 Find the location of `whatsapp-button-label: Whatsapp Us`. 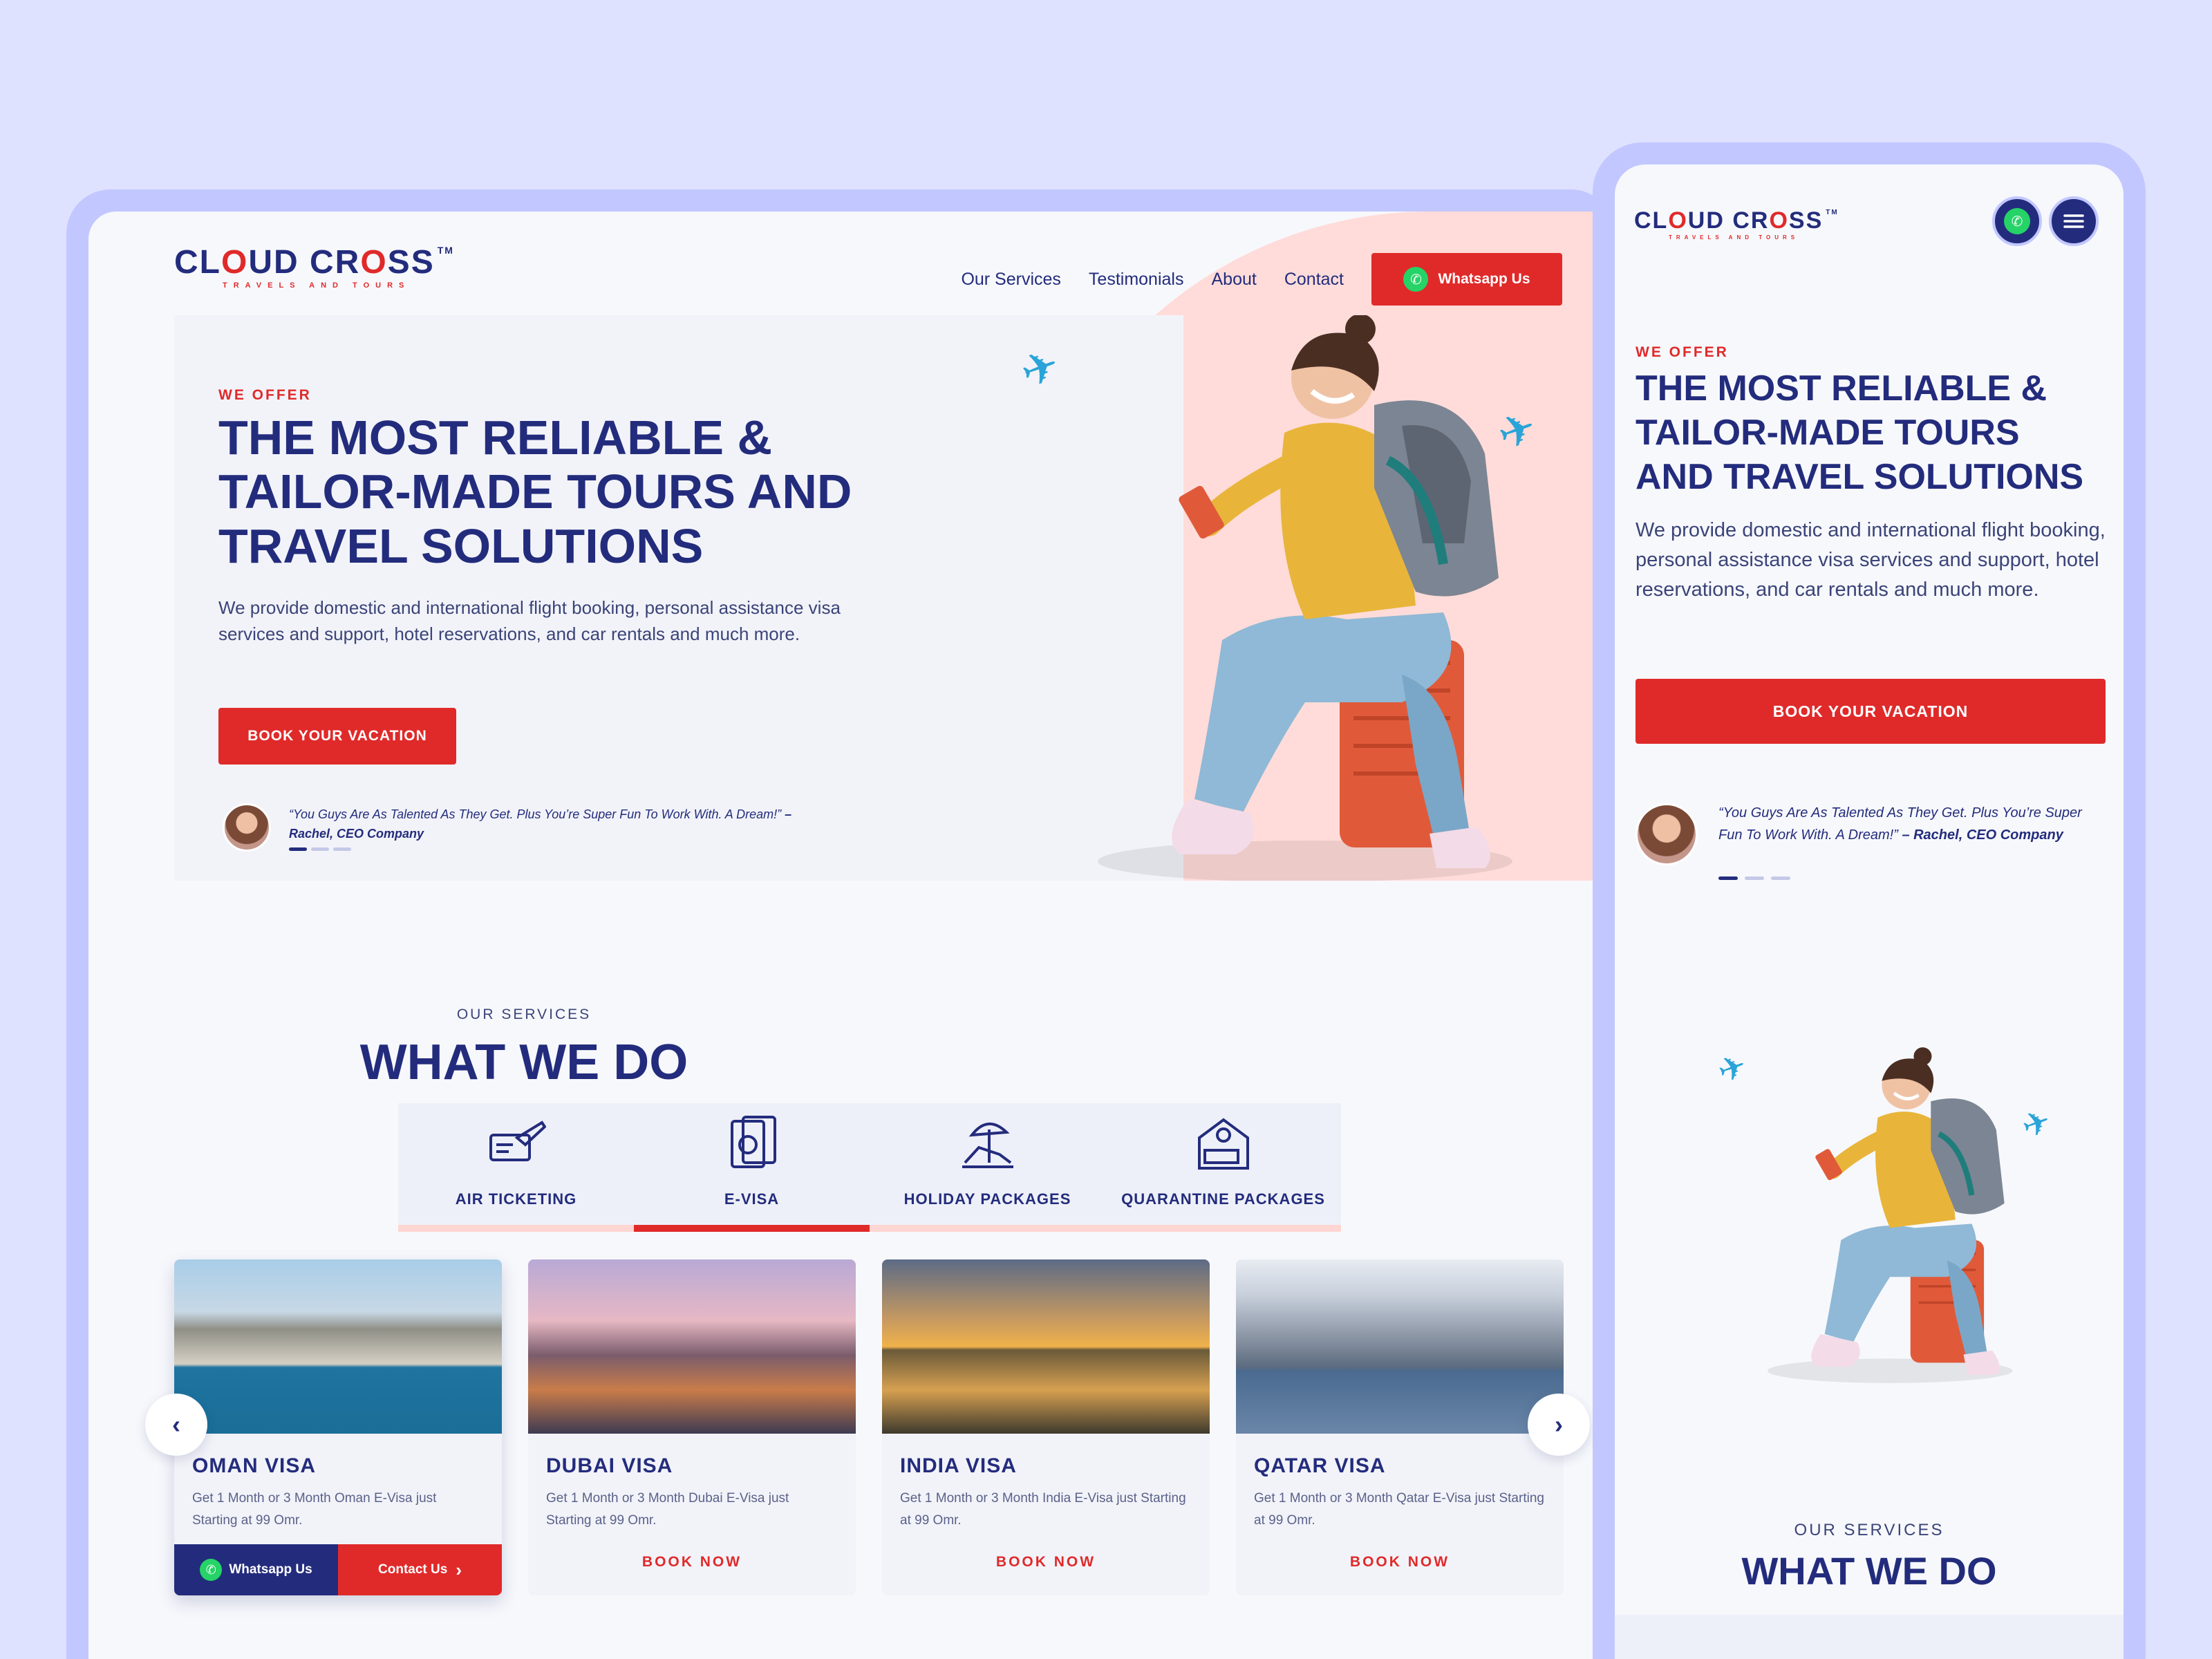

whatsapp-button-label: Whatsapp Us is located at coordinates (1484, 279).